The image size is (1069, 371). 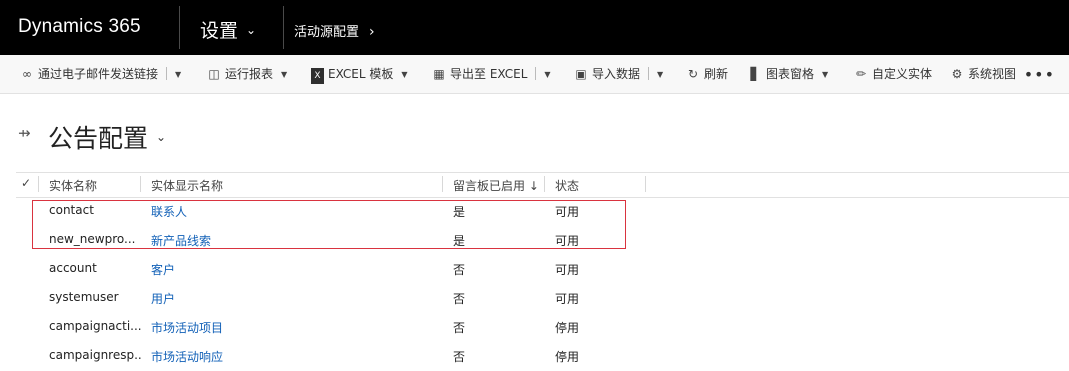 I want to click on export-excel-button: ▦ 导出至 EXCEL ▼, so click(x=491, y=74).